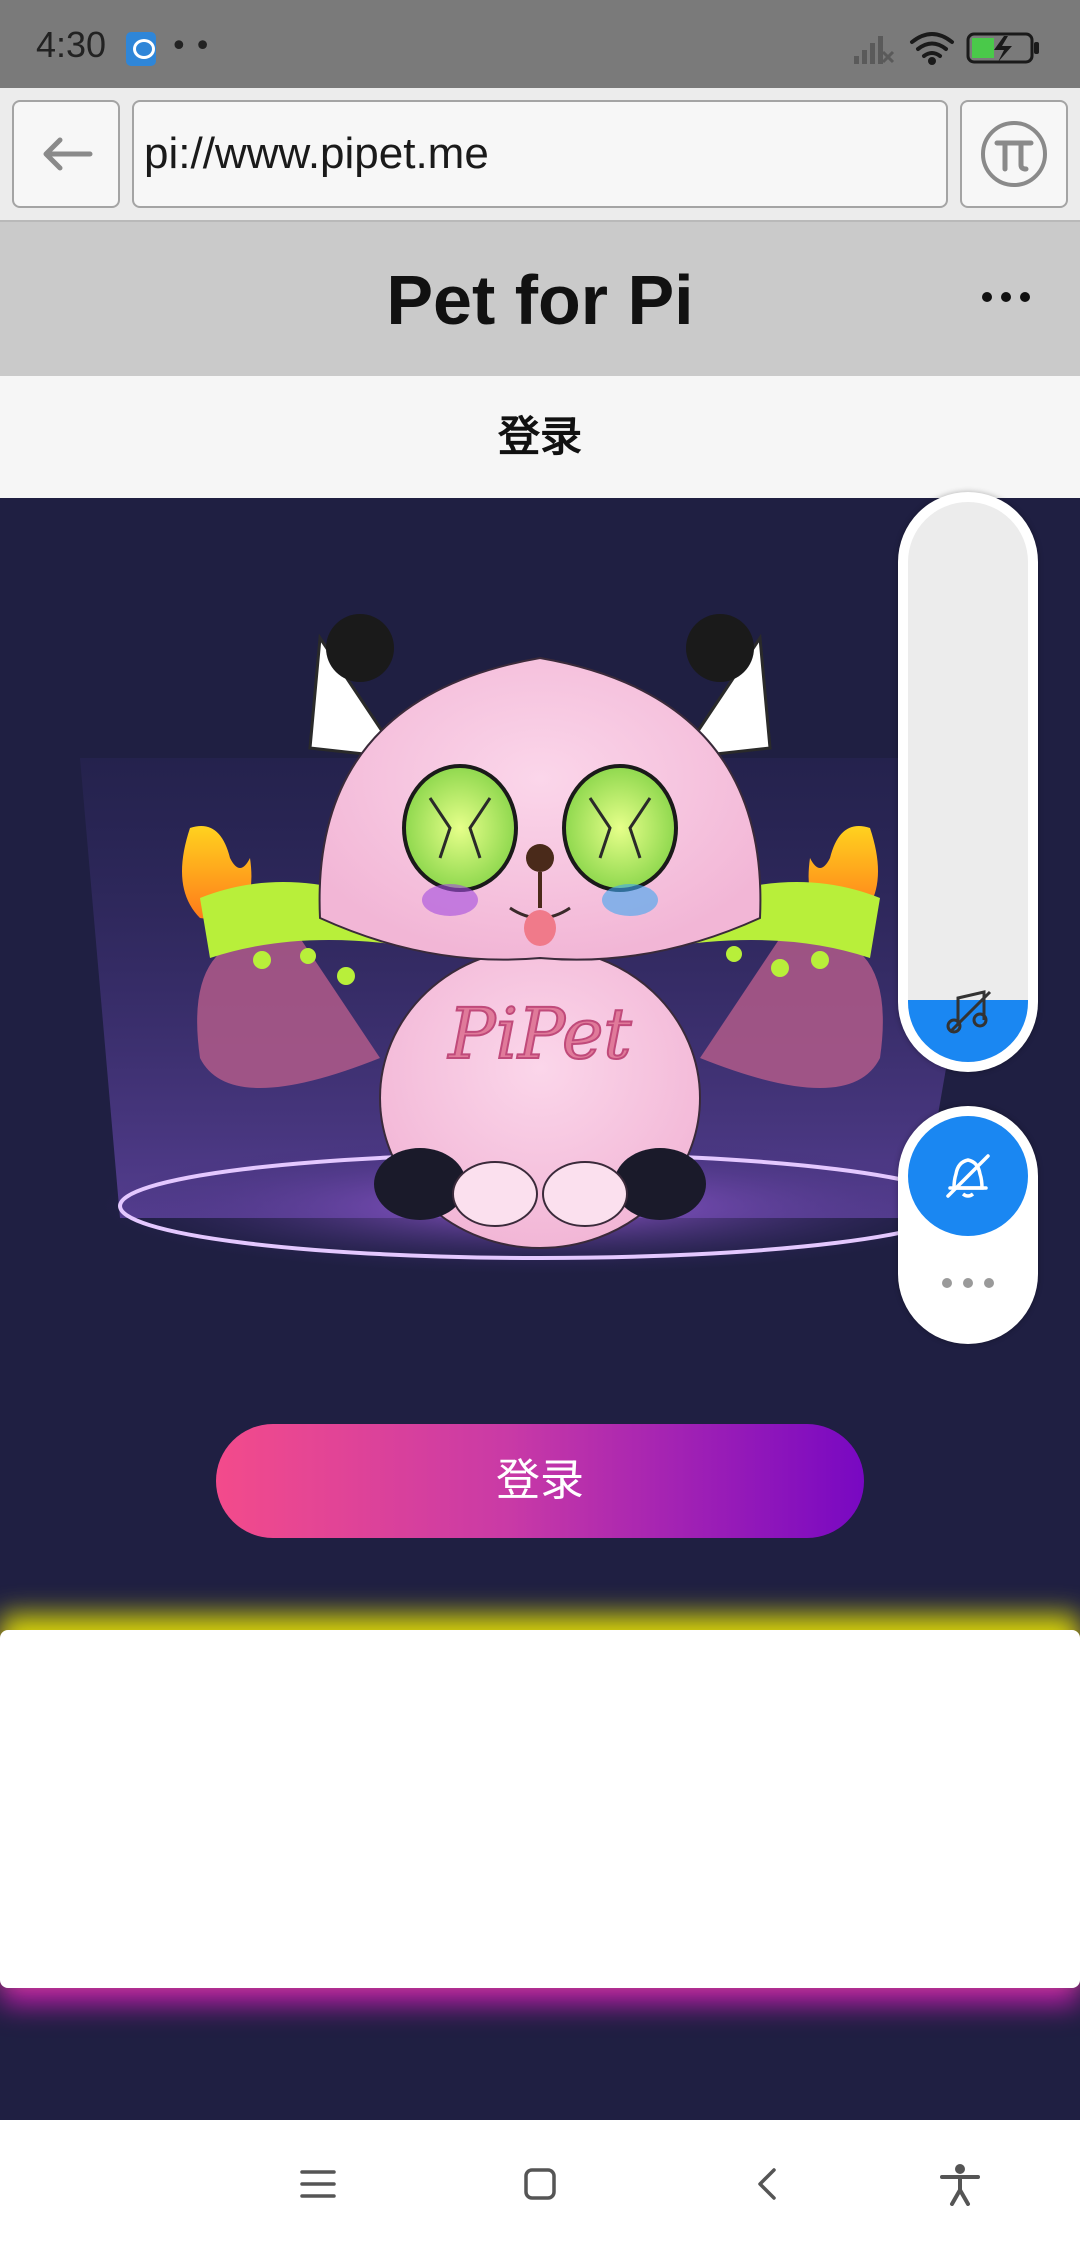 The width and height of the screenshot is (1080, 2248). I want to click on app-title: Pet for Pi, so click(540, 300).